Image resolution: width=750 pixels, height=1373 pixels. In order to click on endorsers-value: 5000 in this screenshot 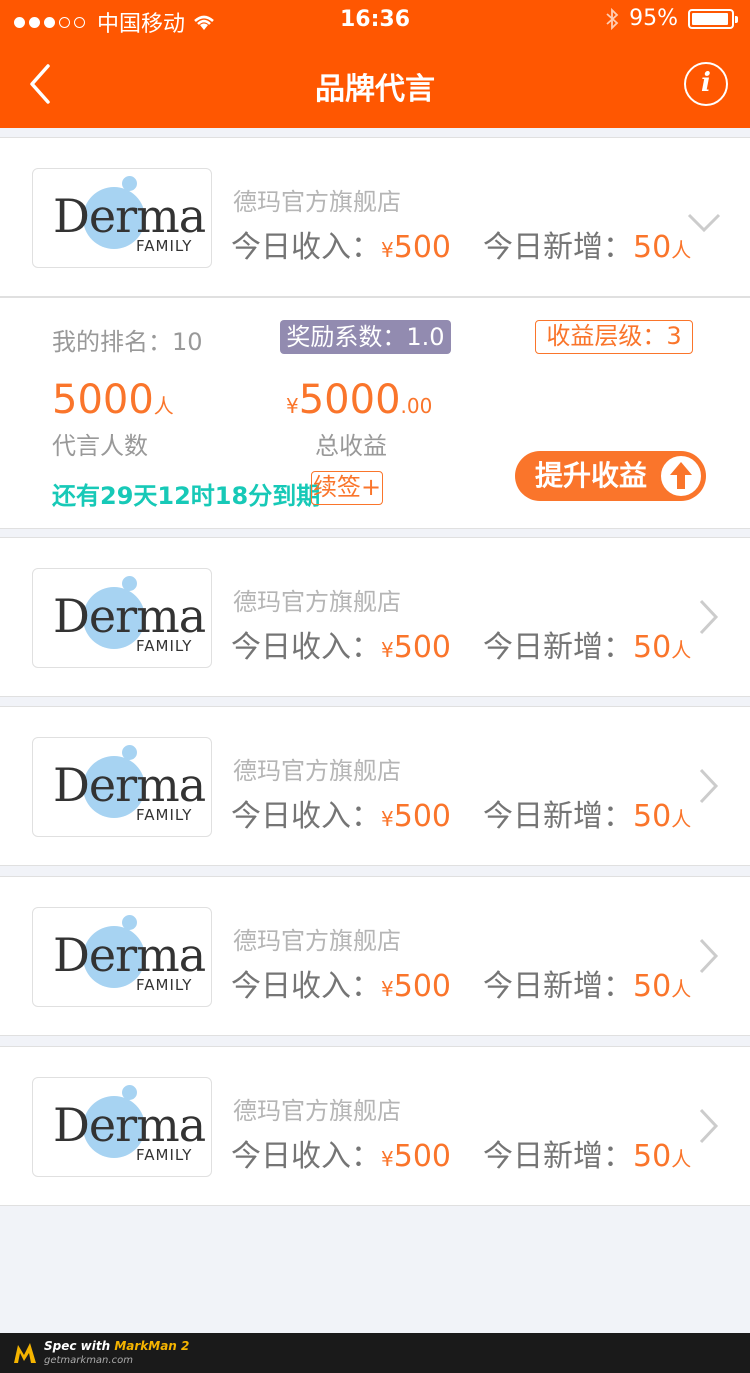, I will do `click(103, 400)`.